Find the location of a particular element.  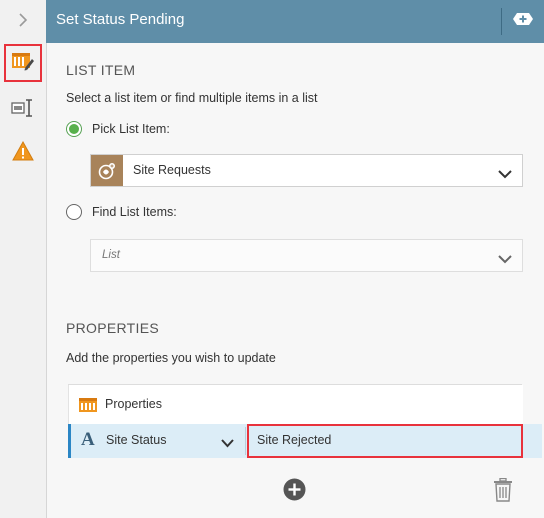

pick-list-item-option: Pick List Item: is located at coordinates (118, 129).